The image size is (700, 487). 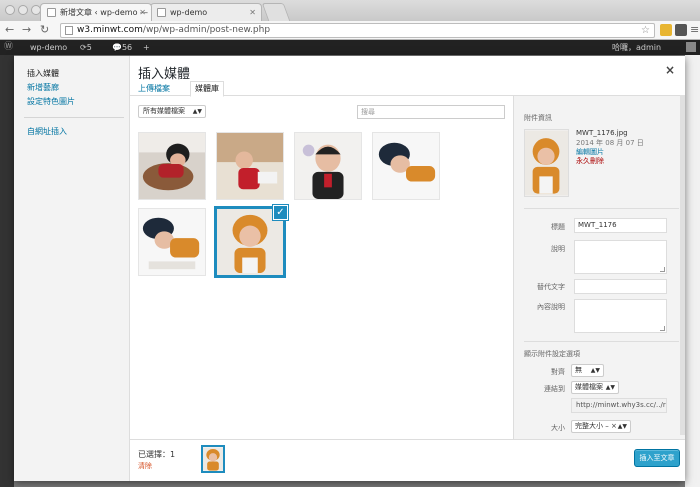 I want to click on size-value: 完整大小 – ×, so click(x=596, y=426).